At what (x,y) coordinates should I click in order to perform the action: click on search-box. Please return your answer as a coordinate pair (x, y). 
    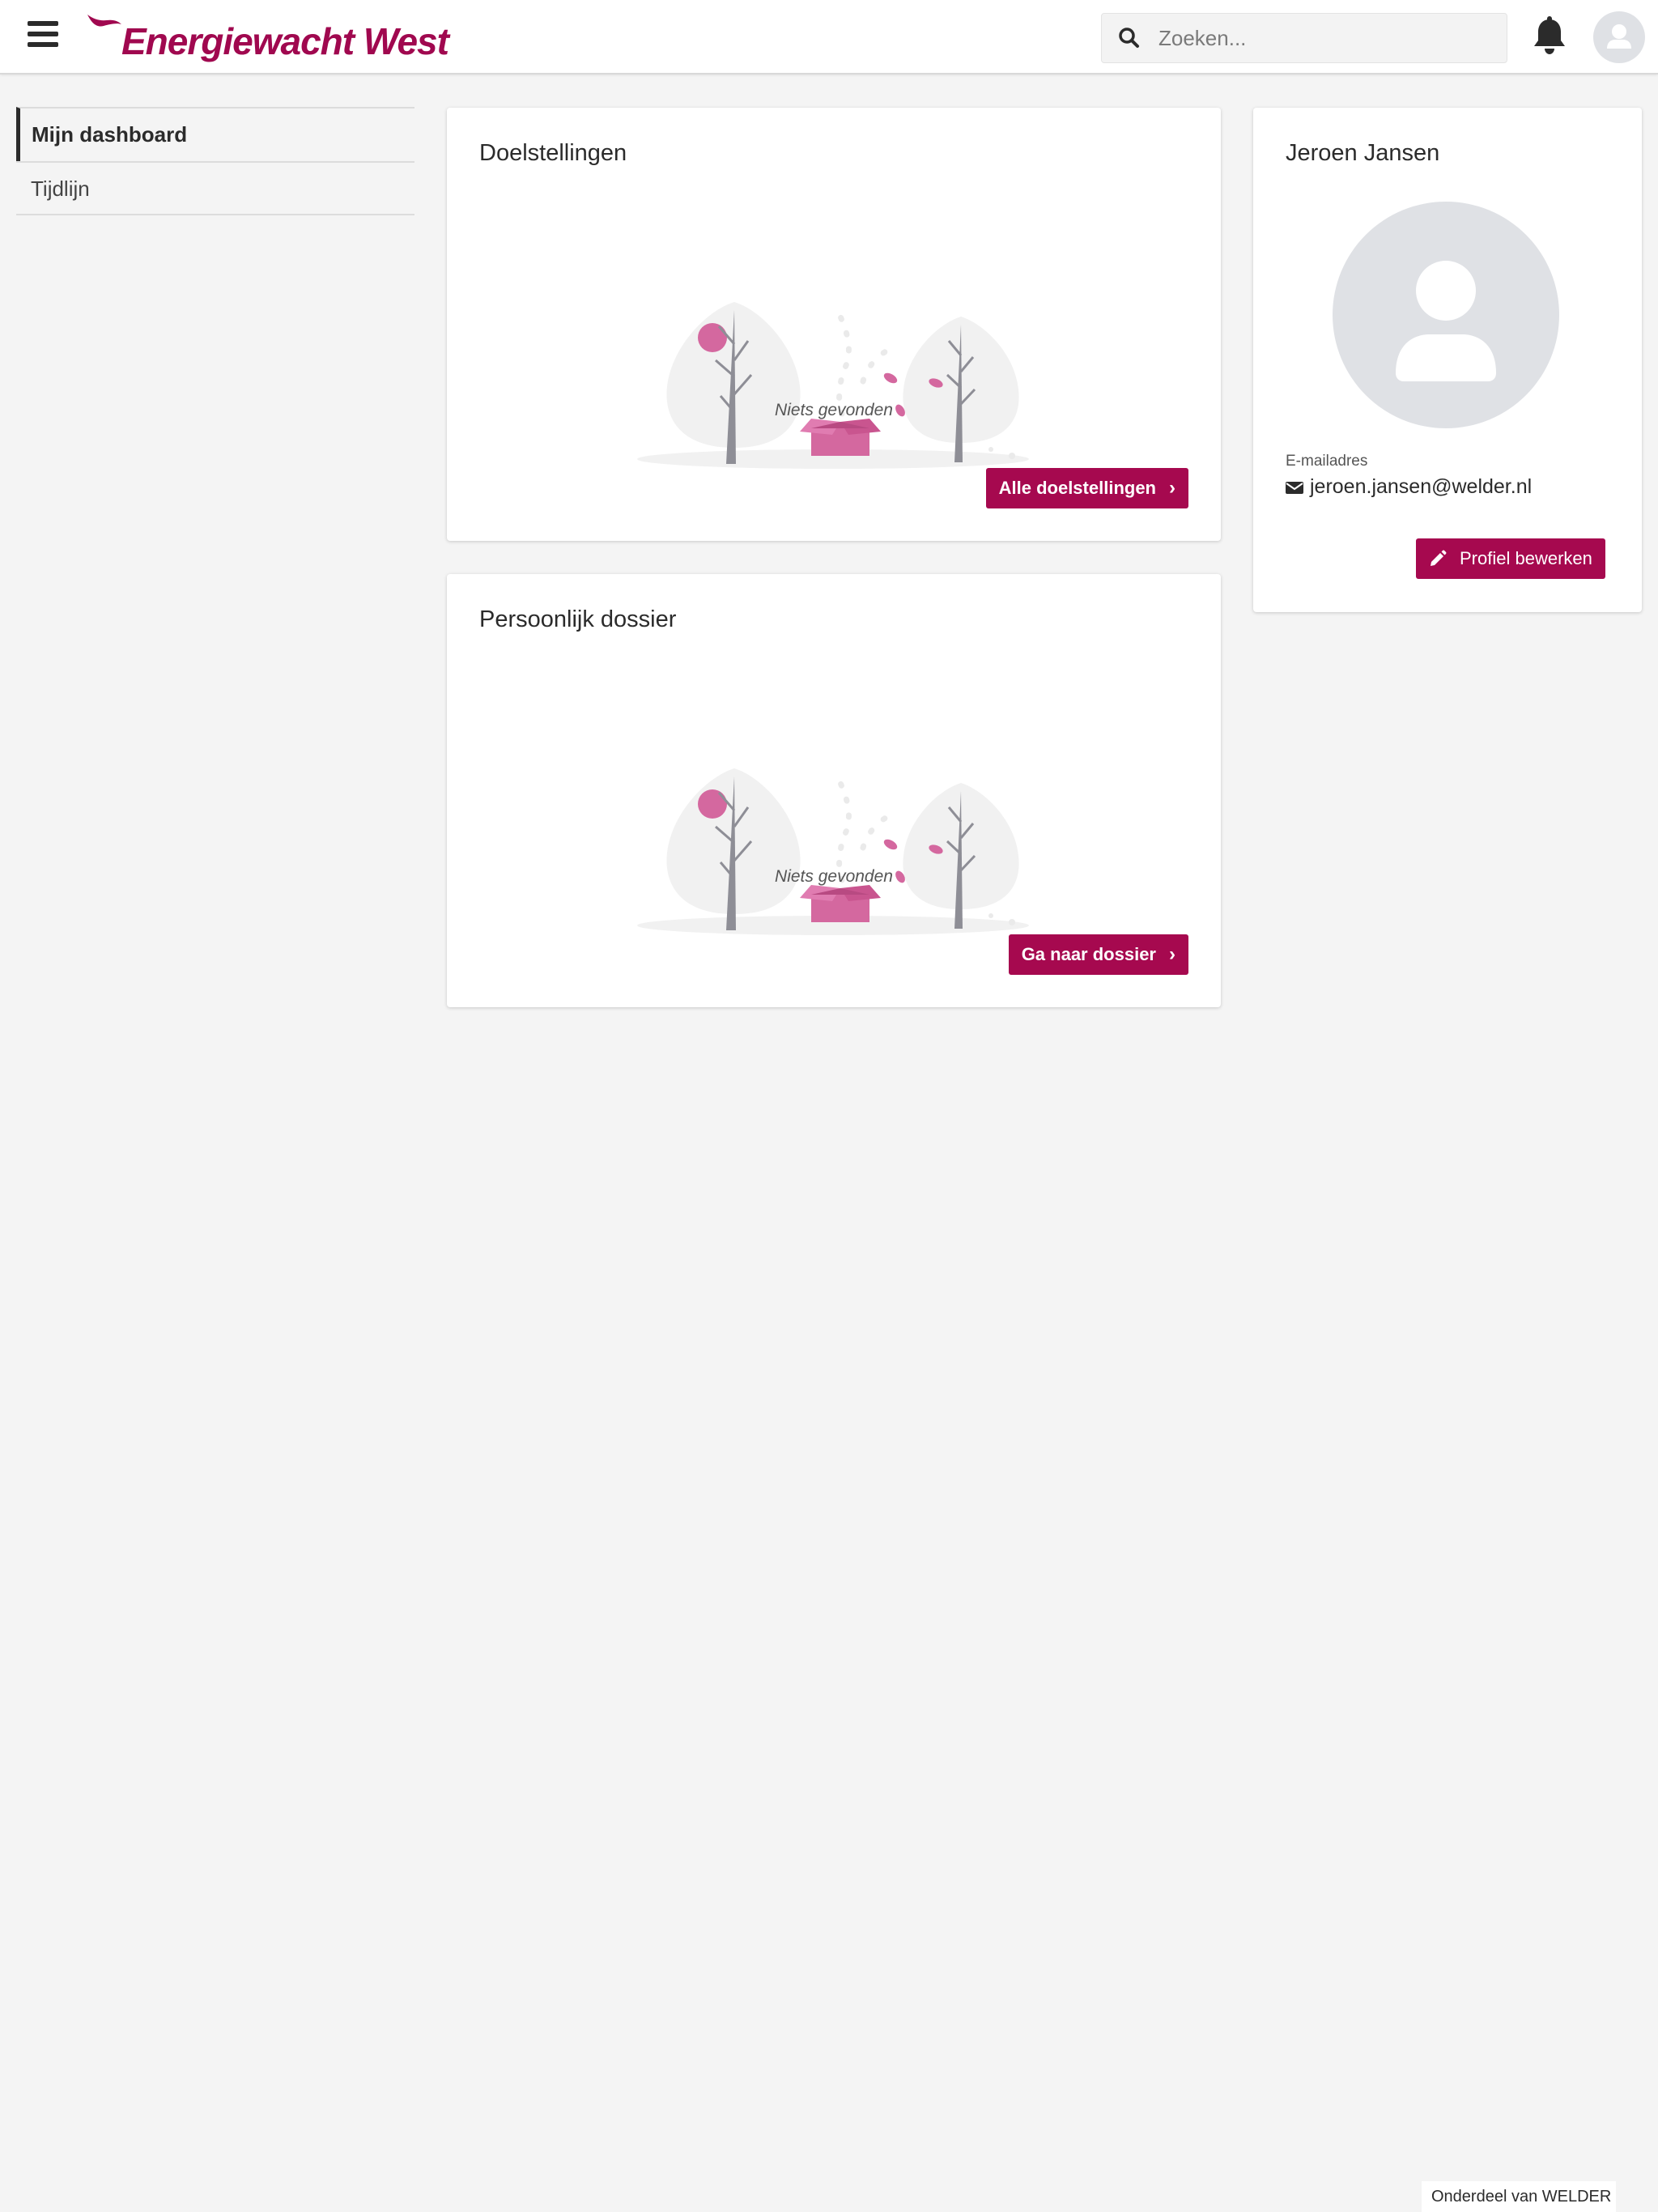
    Looking at the image, I should click on (1304, 38).